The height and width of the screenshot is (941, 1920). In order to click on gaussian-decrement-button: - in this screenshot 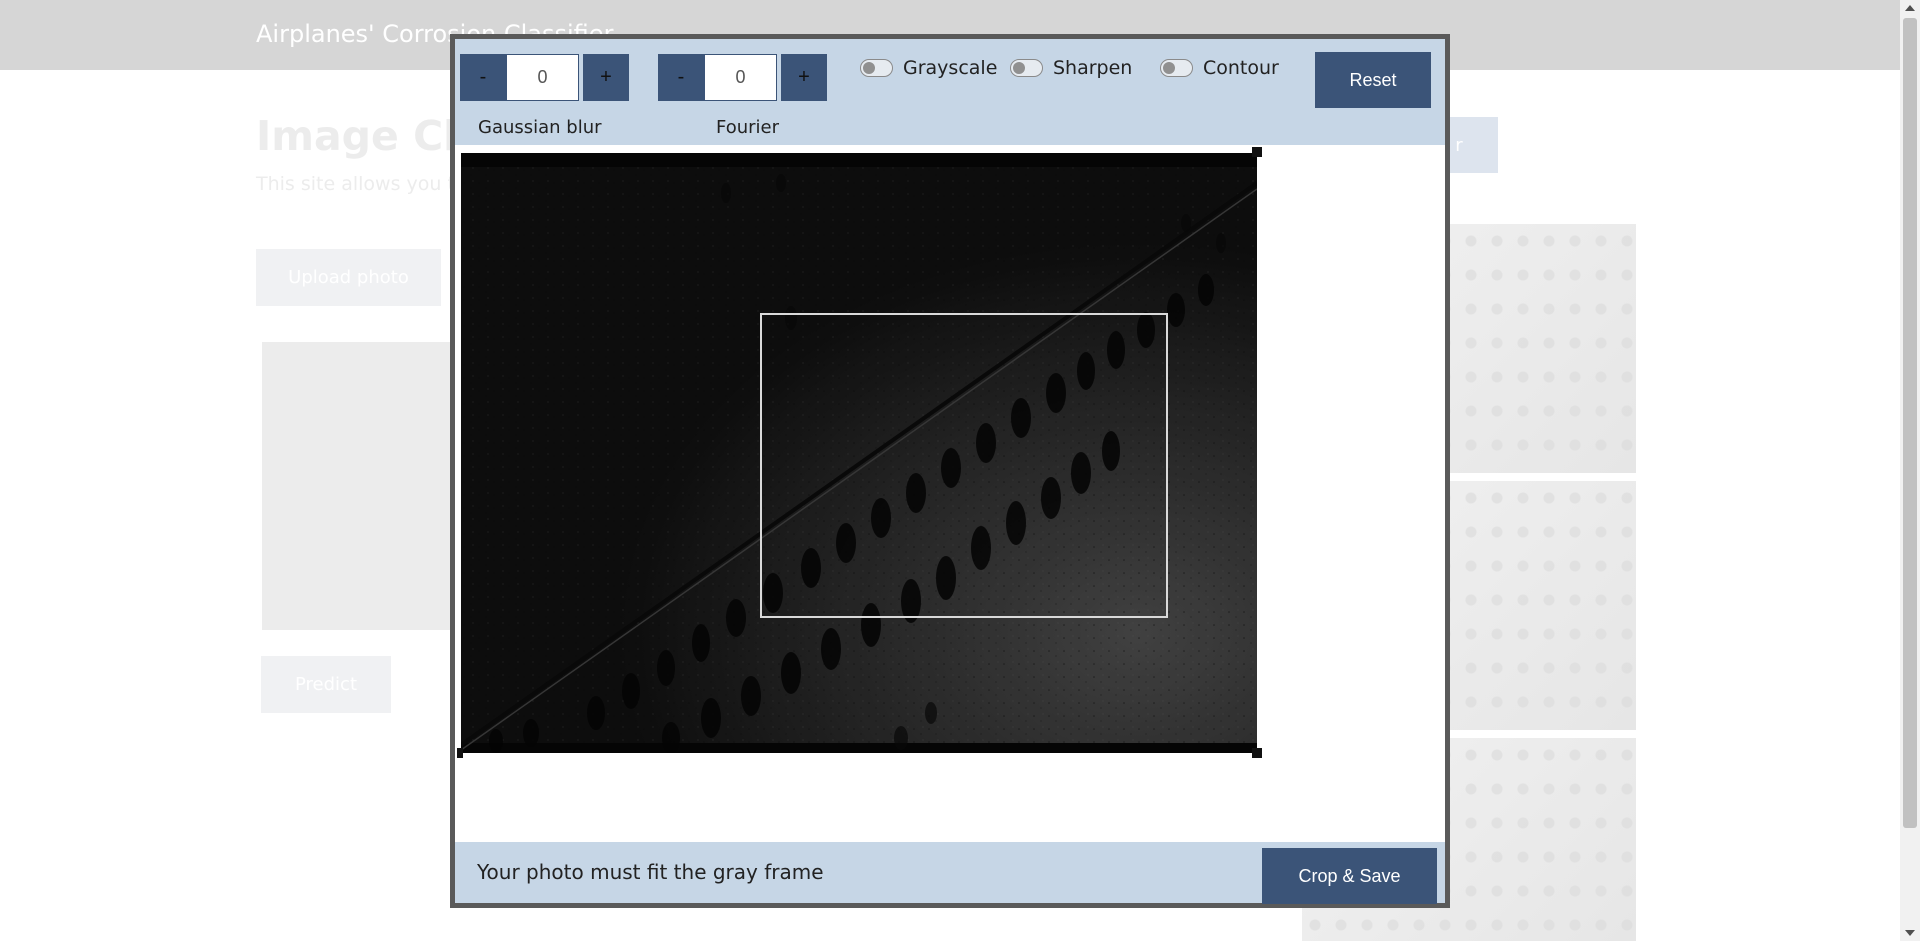, I will do `click(483, 77)`.